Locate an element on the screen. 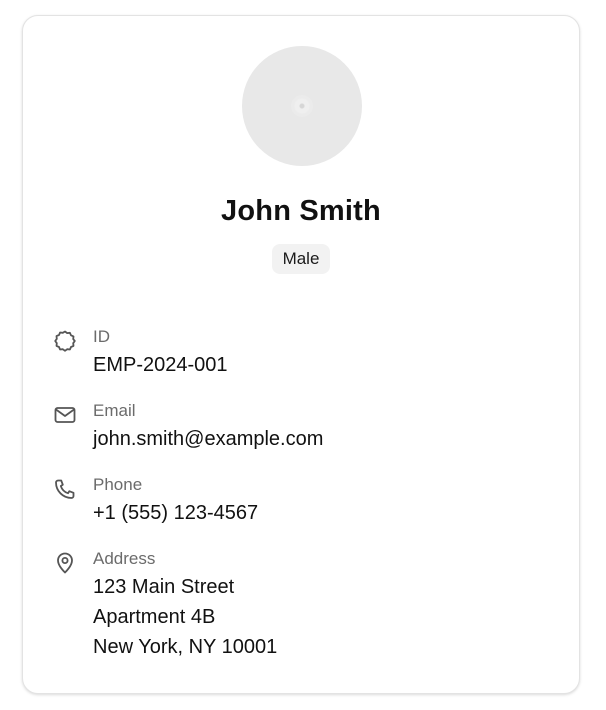 Image resolution: width=606 pixels, height=710 pixels. field-id: ID EMP-2024-001 is located at coordinates (188, 353).